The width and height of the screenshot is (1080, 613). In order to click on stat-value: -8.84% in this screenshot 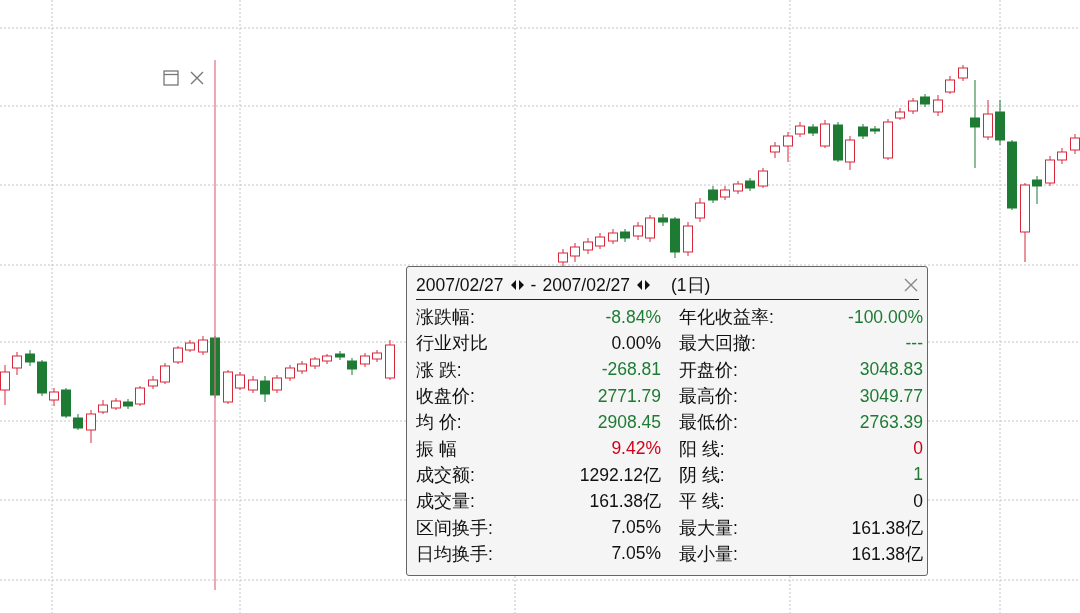, I will do `click(633, 317)`.